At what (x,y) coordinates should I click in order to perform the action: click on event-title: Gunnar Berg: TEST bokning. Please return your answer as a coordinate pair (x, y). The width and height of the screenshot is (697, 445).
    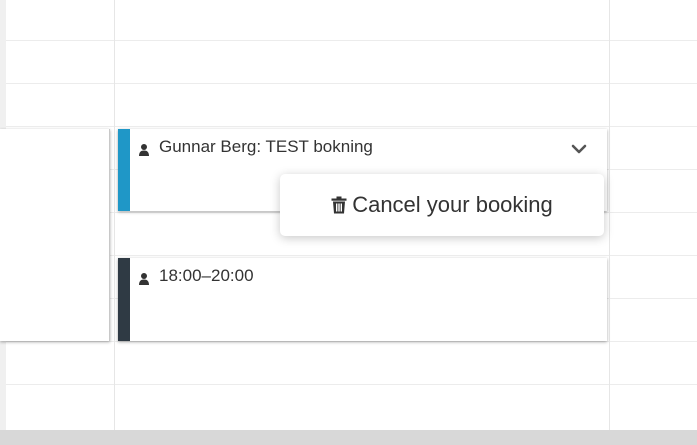
    Looking at the image, I should click on (266, 146).